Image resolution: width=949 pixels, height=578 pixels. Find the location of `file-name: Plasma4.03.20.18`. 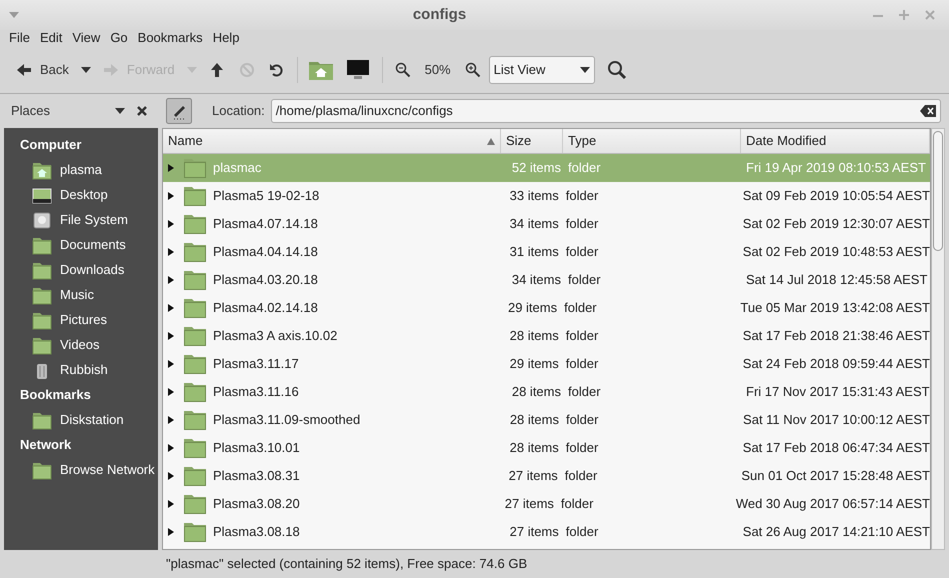

file-name: Plasma4.03.20.18 is located at coordinates (265, 280).